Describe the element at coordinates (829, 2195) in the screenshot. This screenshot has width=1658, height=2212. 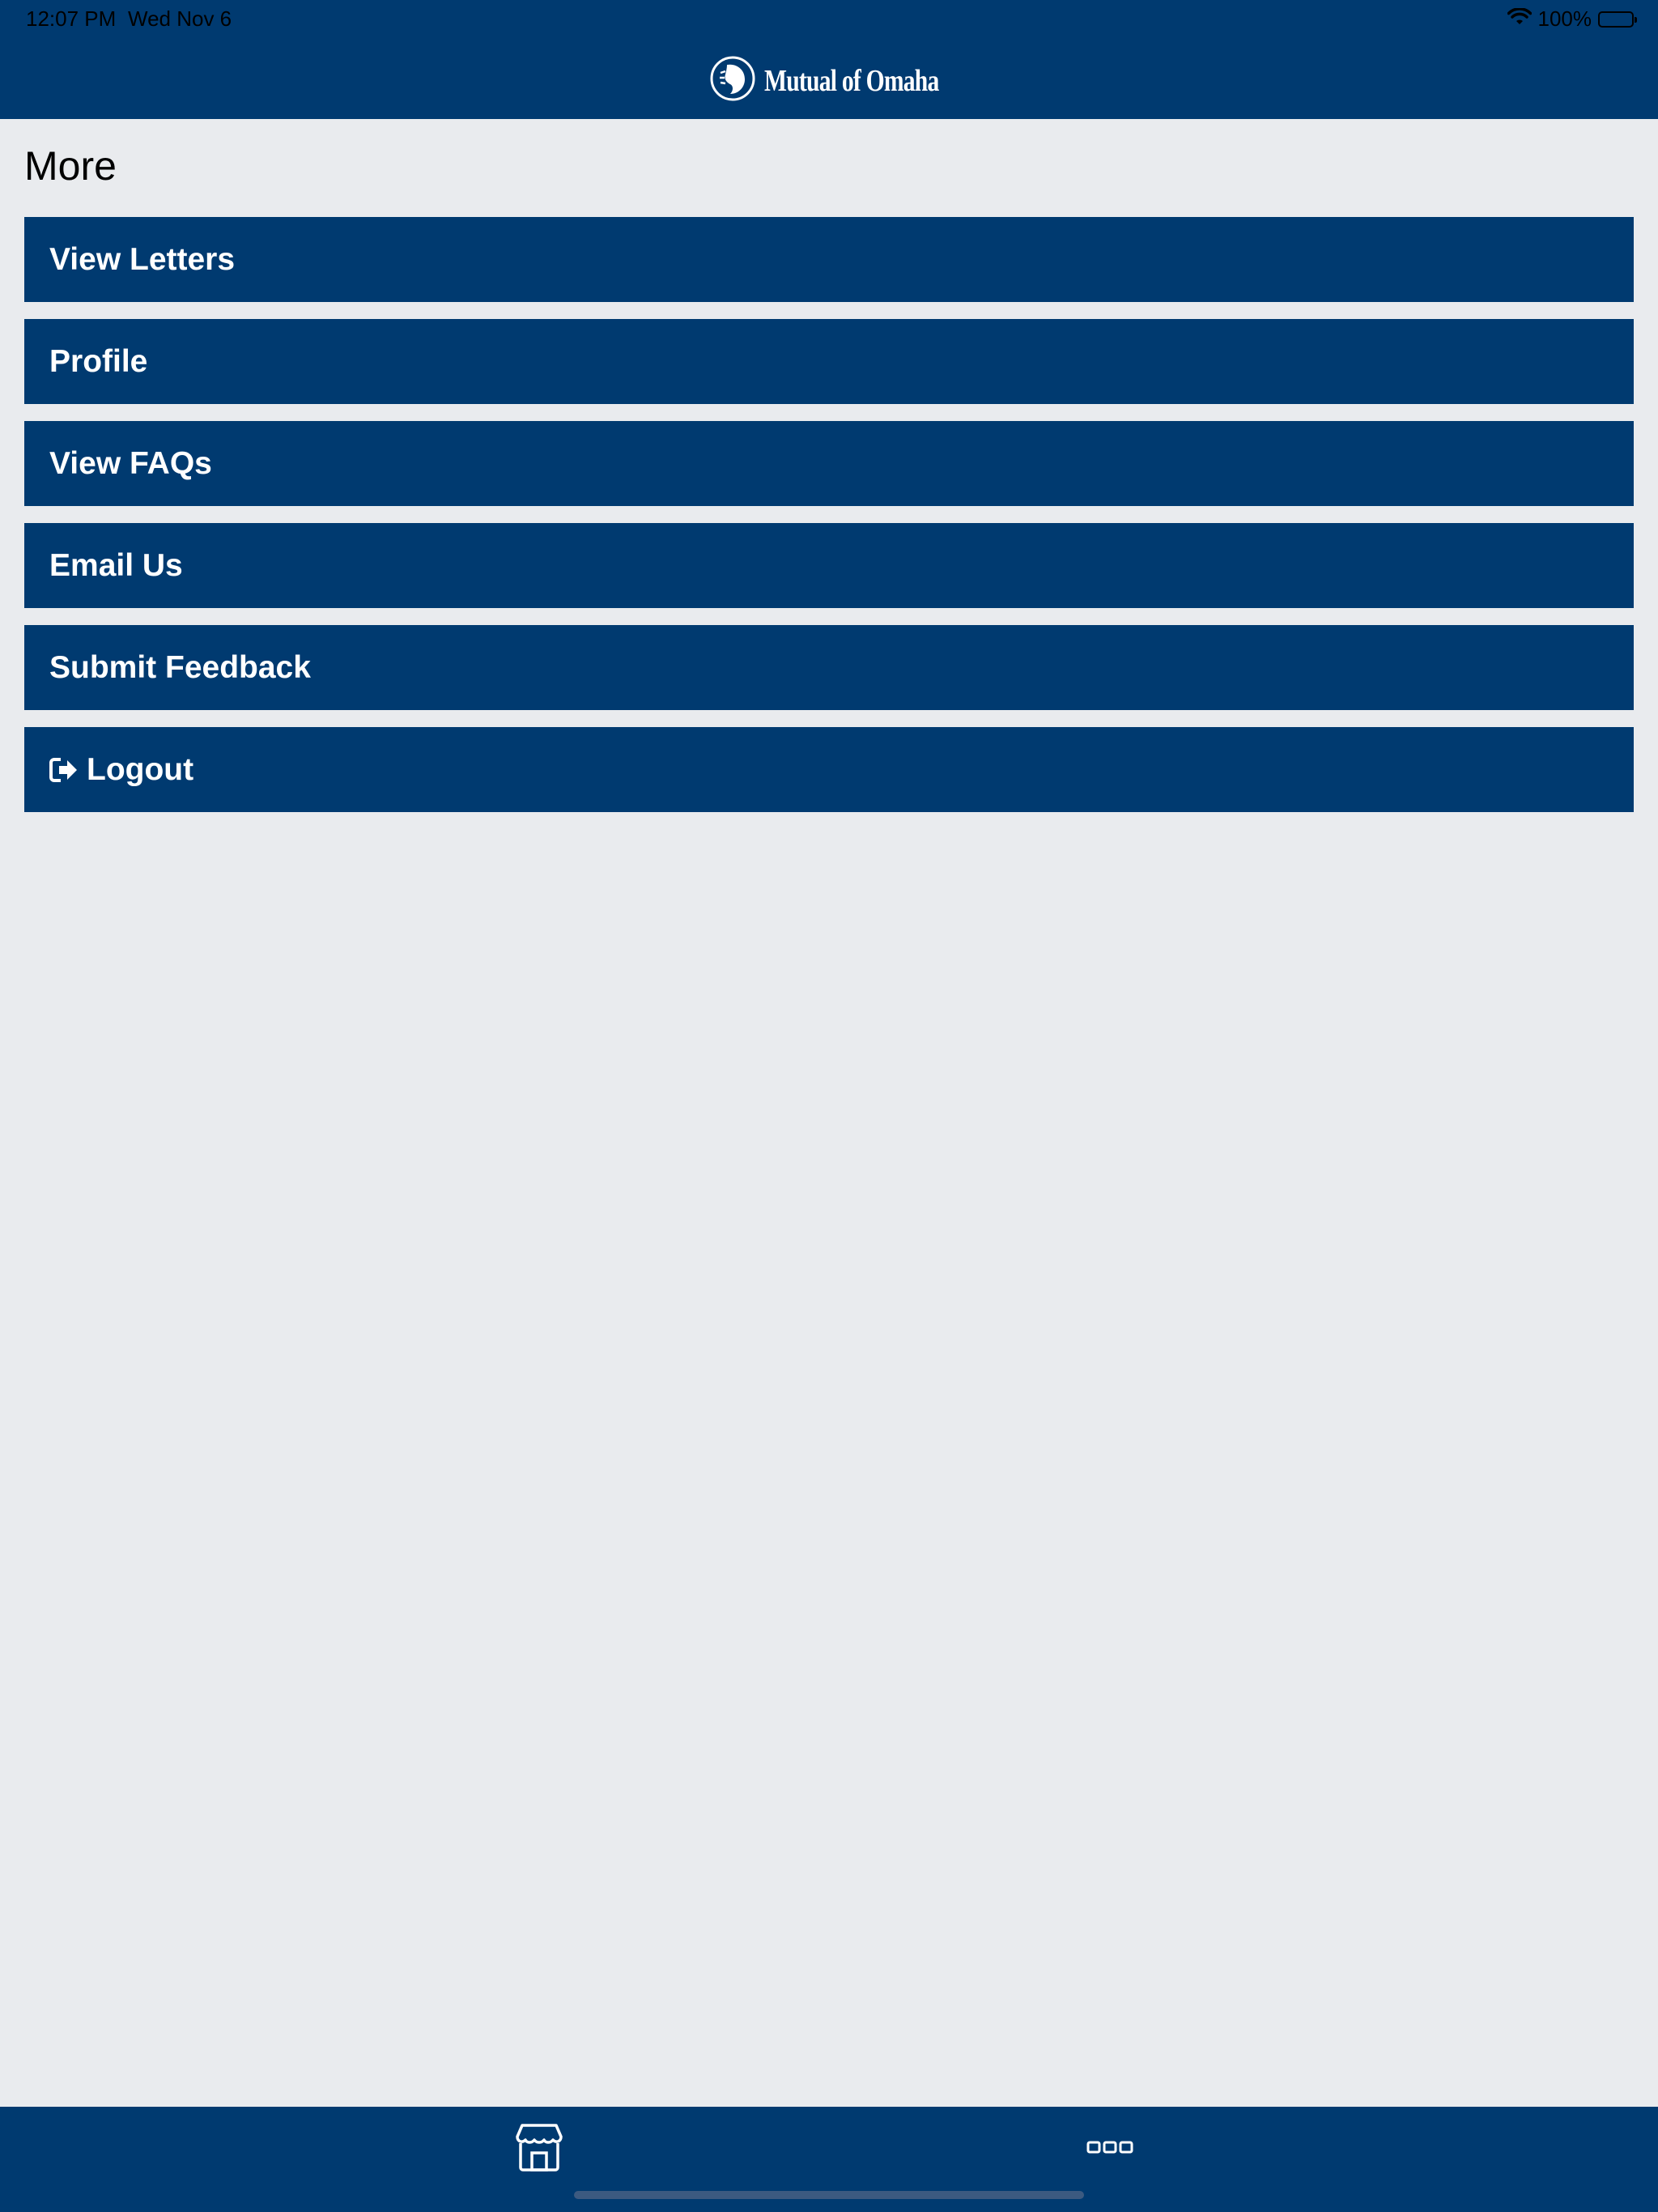
I see `home-indicator` at that location.